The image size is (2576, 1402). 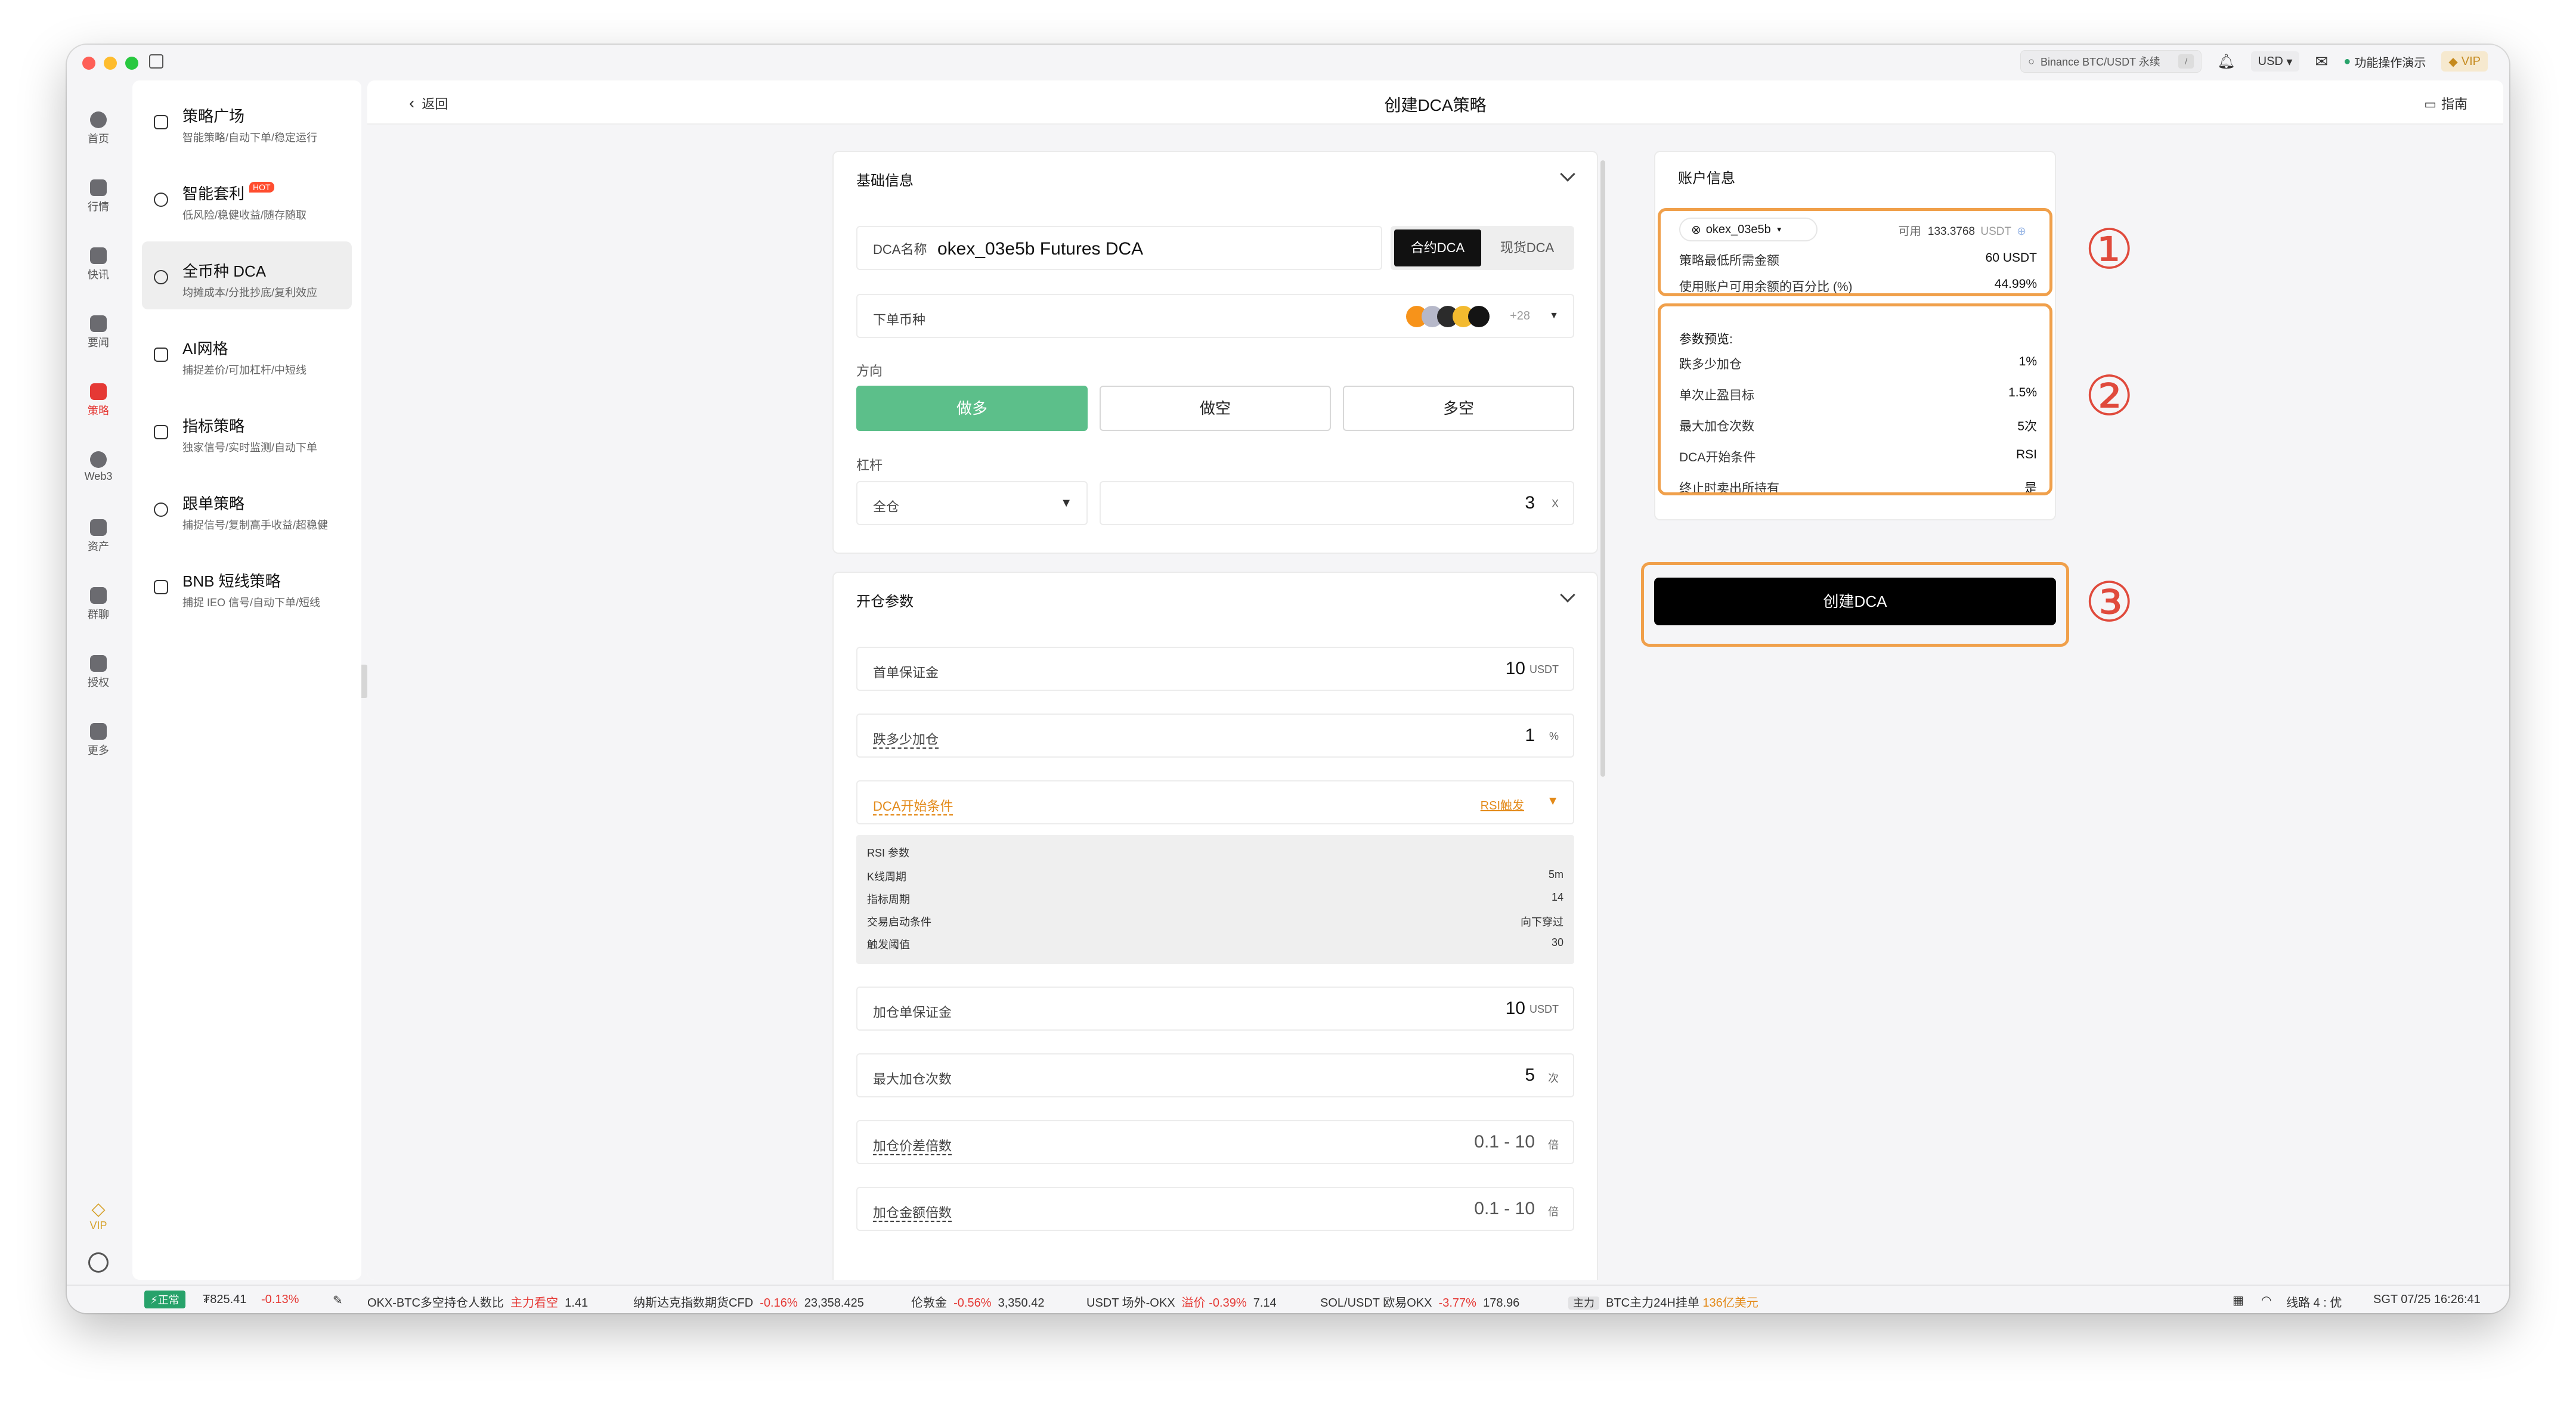 I want to click on guide-button: ▭ 指南, so click(x=2445, y=103).